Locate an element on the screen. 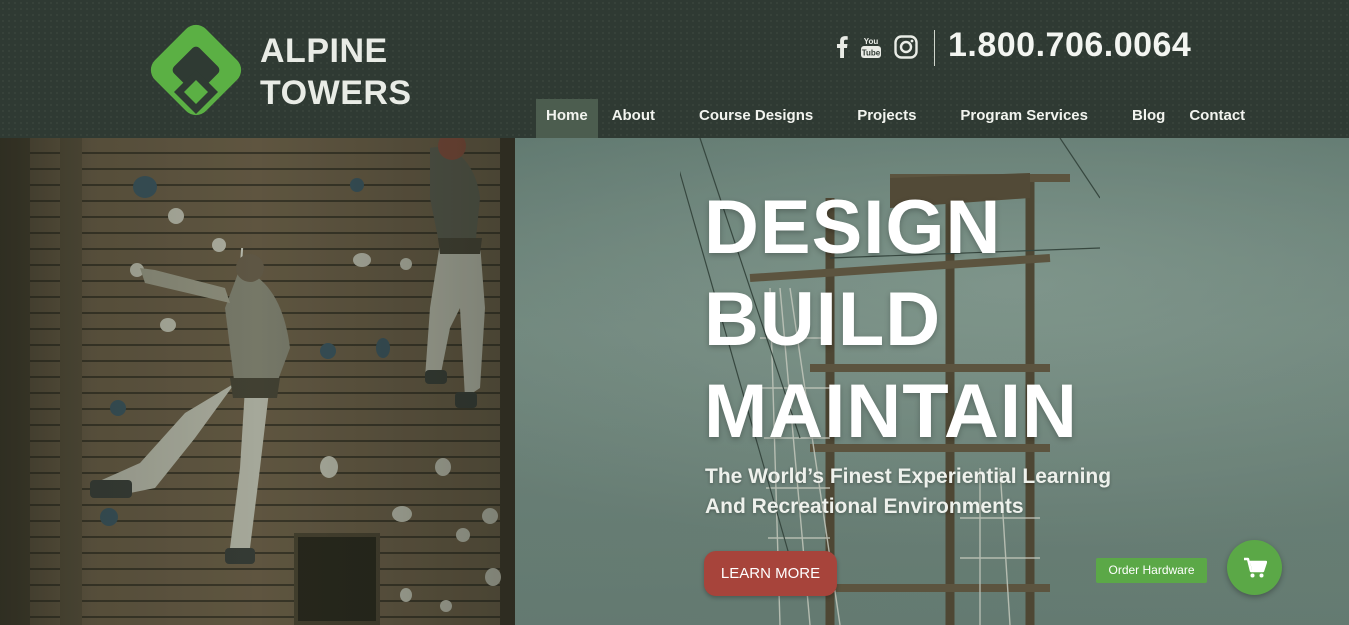 This screenshot has width=1349, height=625. order-hardware-button: Order Hardware is located at coordinates (1151, 570).